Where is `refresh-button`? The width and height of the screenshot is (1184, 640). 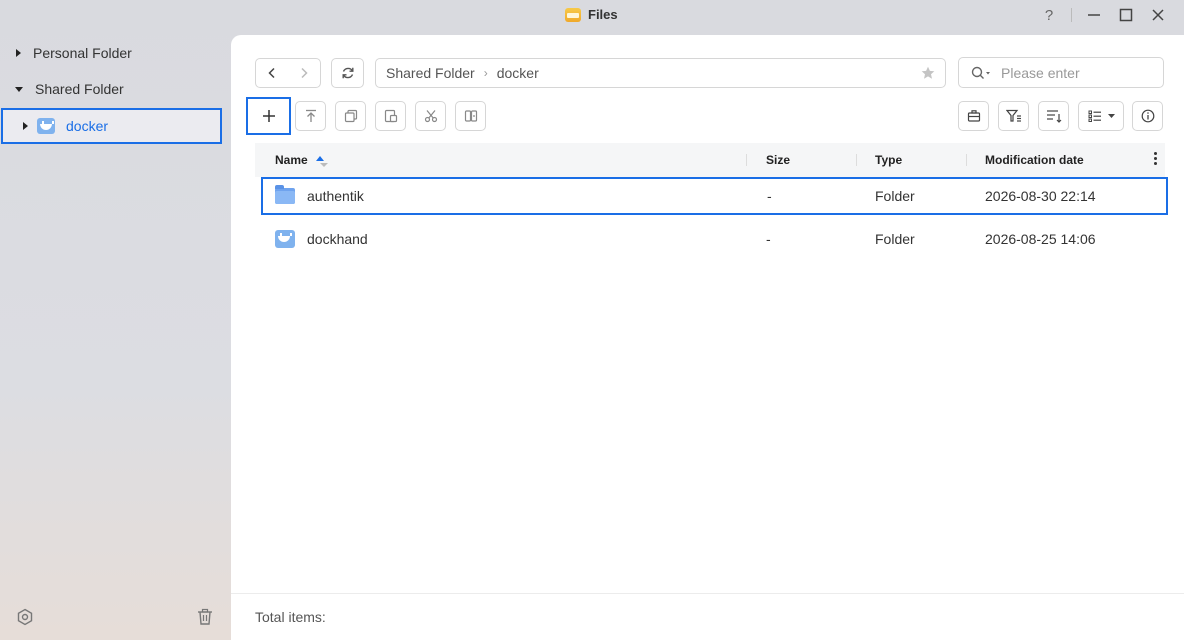 refresh-button is located at coordinates (347, 73).